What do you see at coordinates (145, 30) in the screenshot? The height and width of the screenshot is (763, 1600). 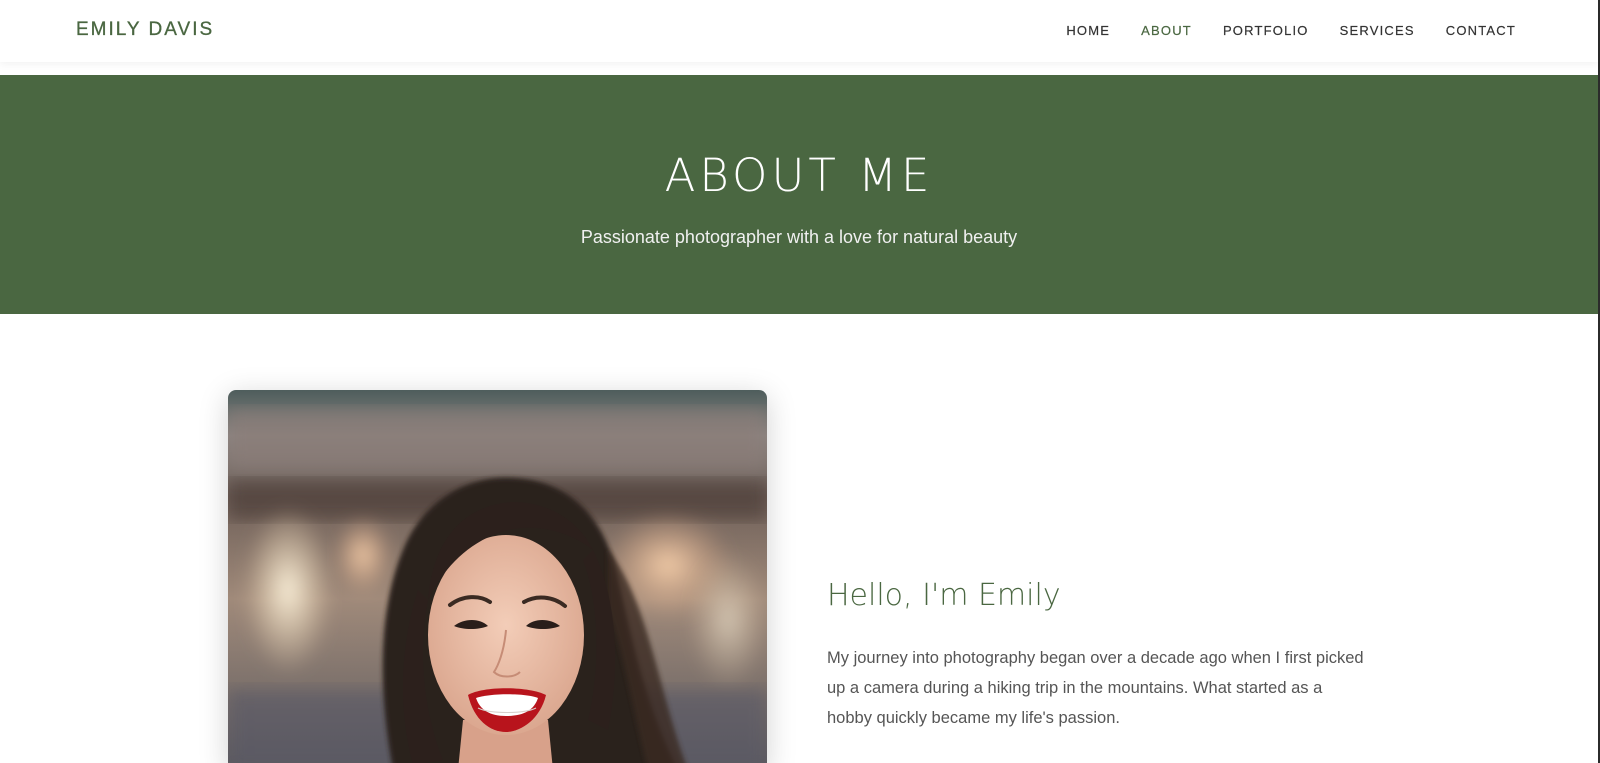 I see `brand-logo: EMILY DAVIS` at bounding box center [145, 30].